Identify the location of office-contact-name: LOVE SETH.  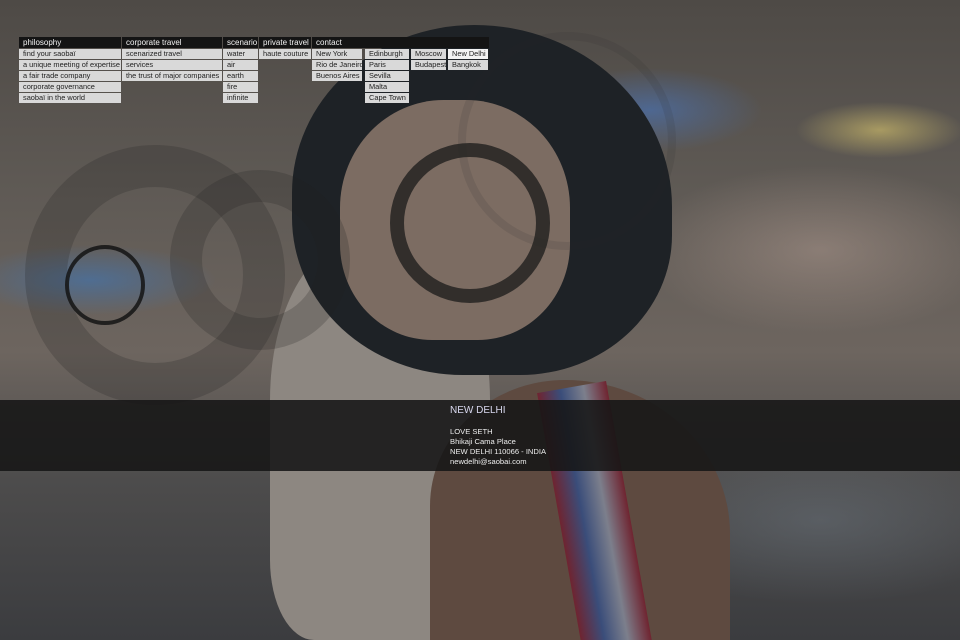
(471, 431).